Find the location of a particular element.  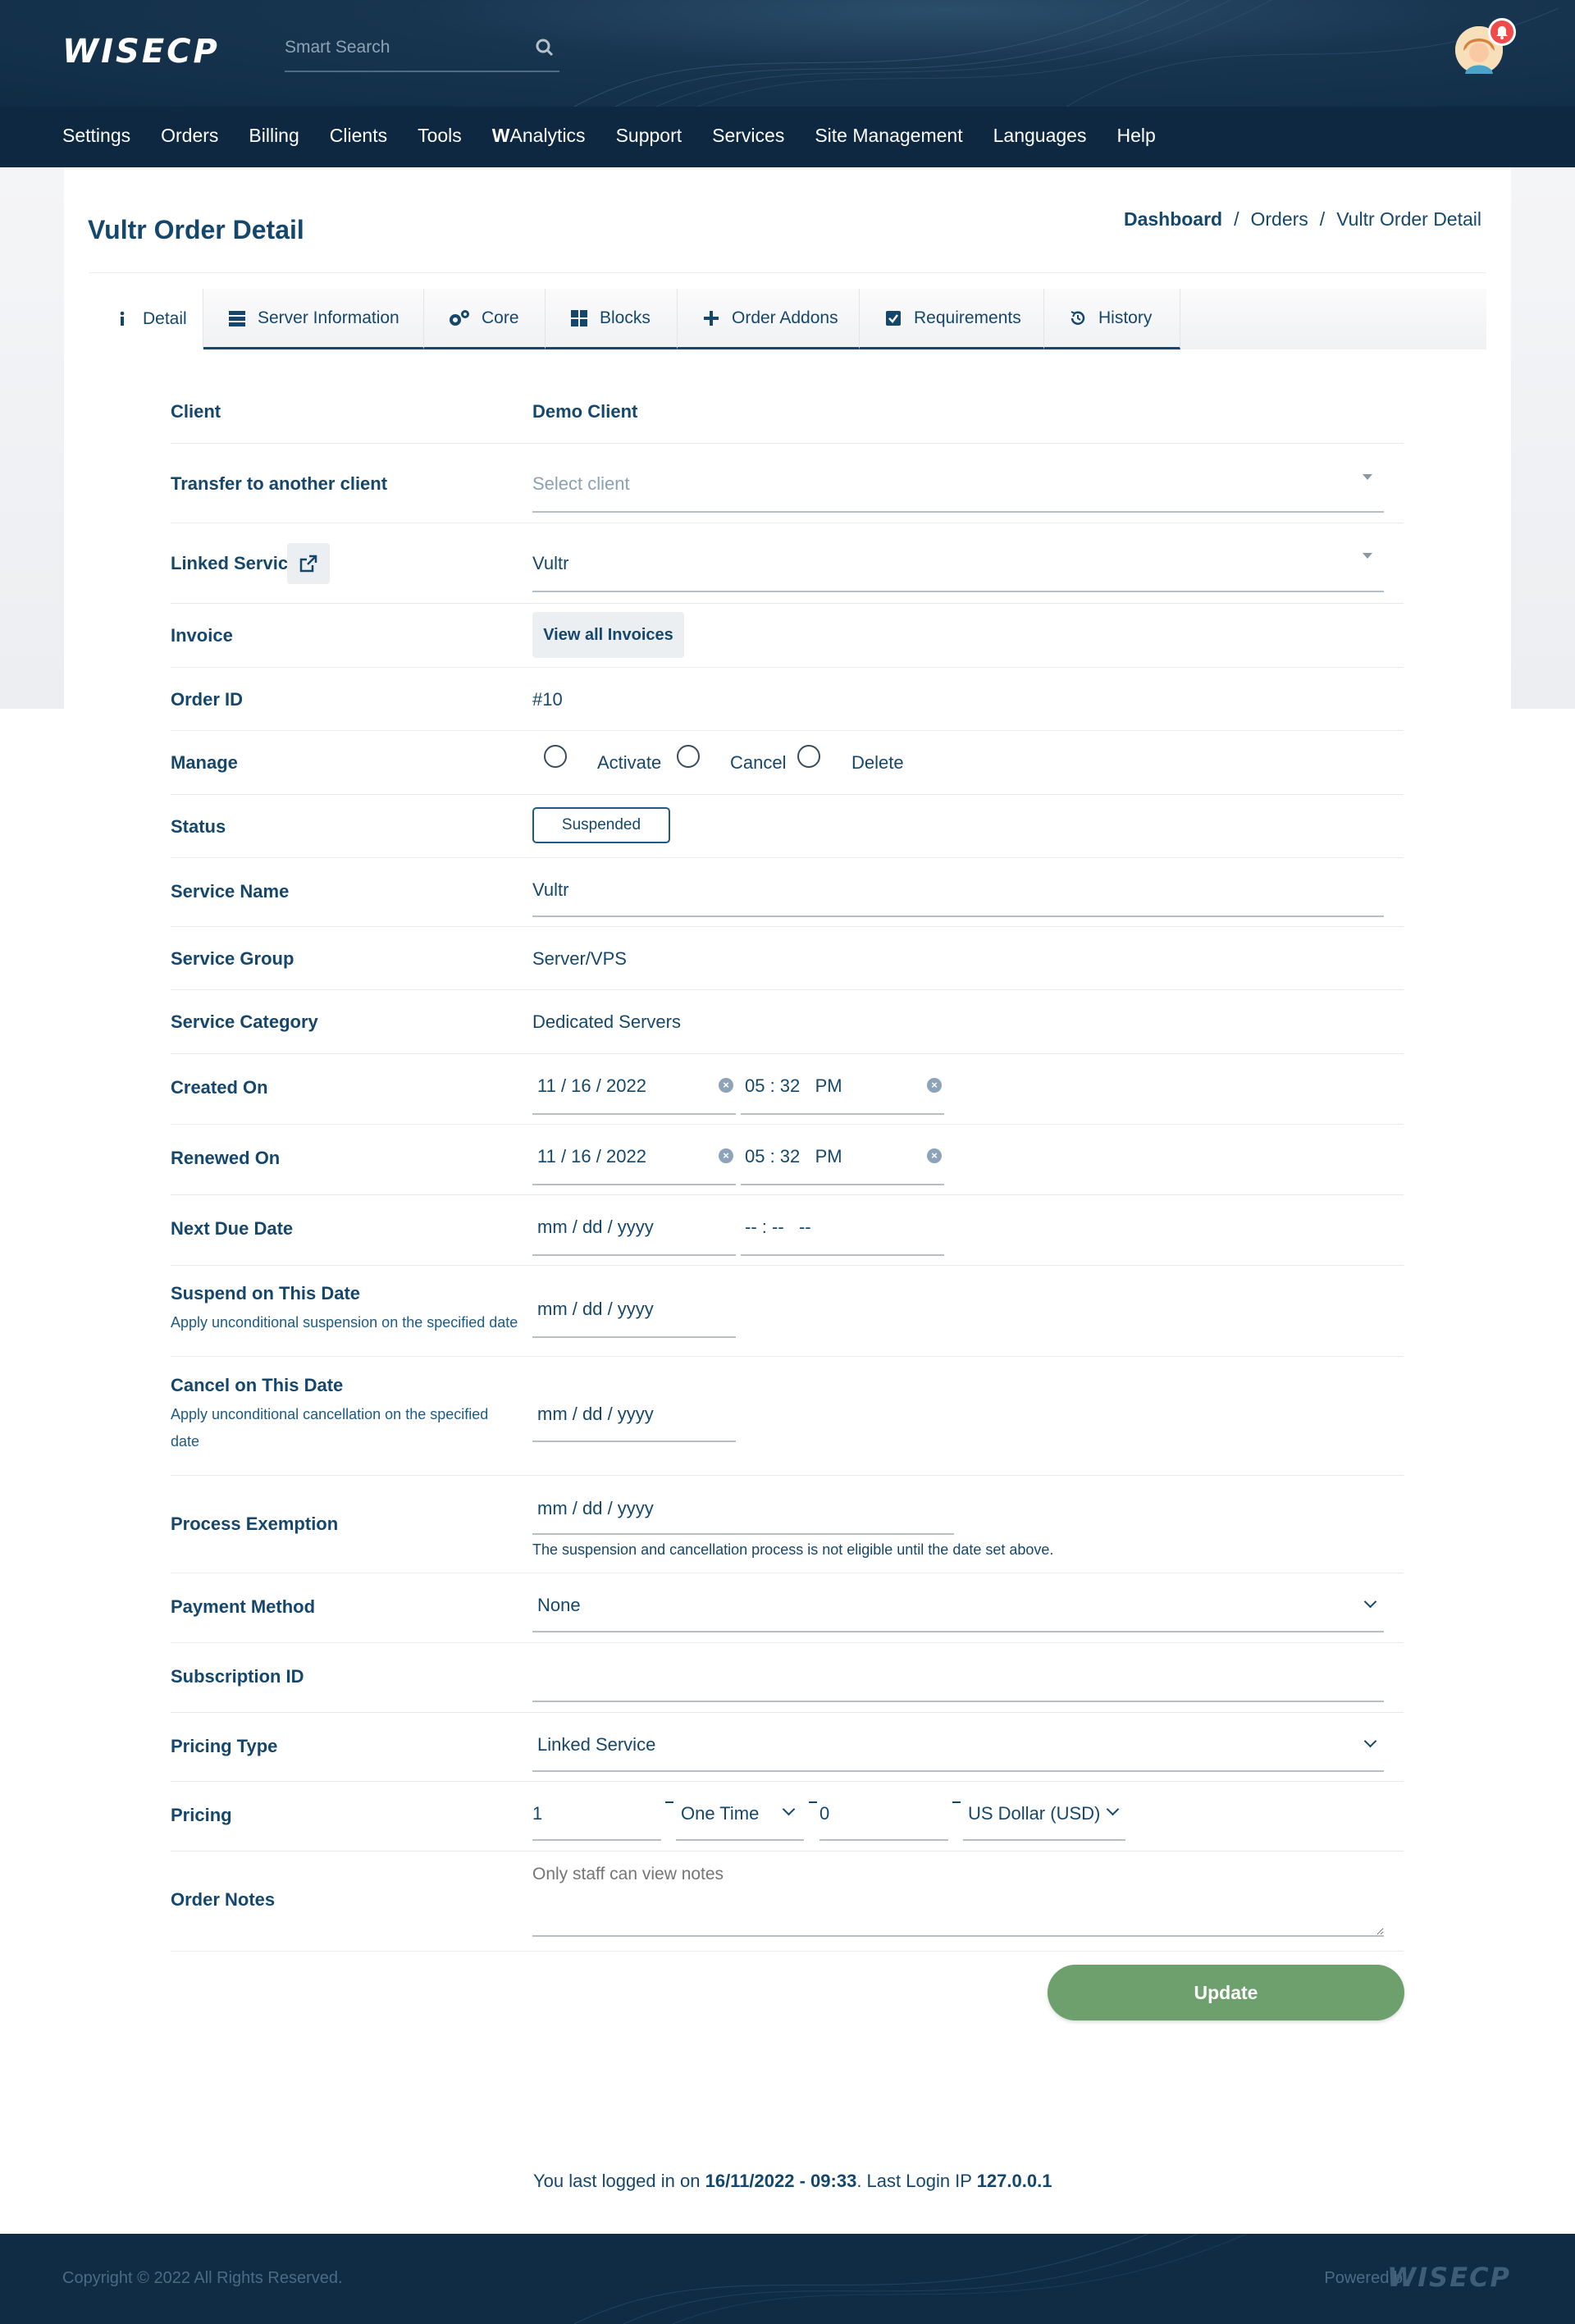

delete-radio is located at coordinates (809, 756).